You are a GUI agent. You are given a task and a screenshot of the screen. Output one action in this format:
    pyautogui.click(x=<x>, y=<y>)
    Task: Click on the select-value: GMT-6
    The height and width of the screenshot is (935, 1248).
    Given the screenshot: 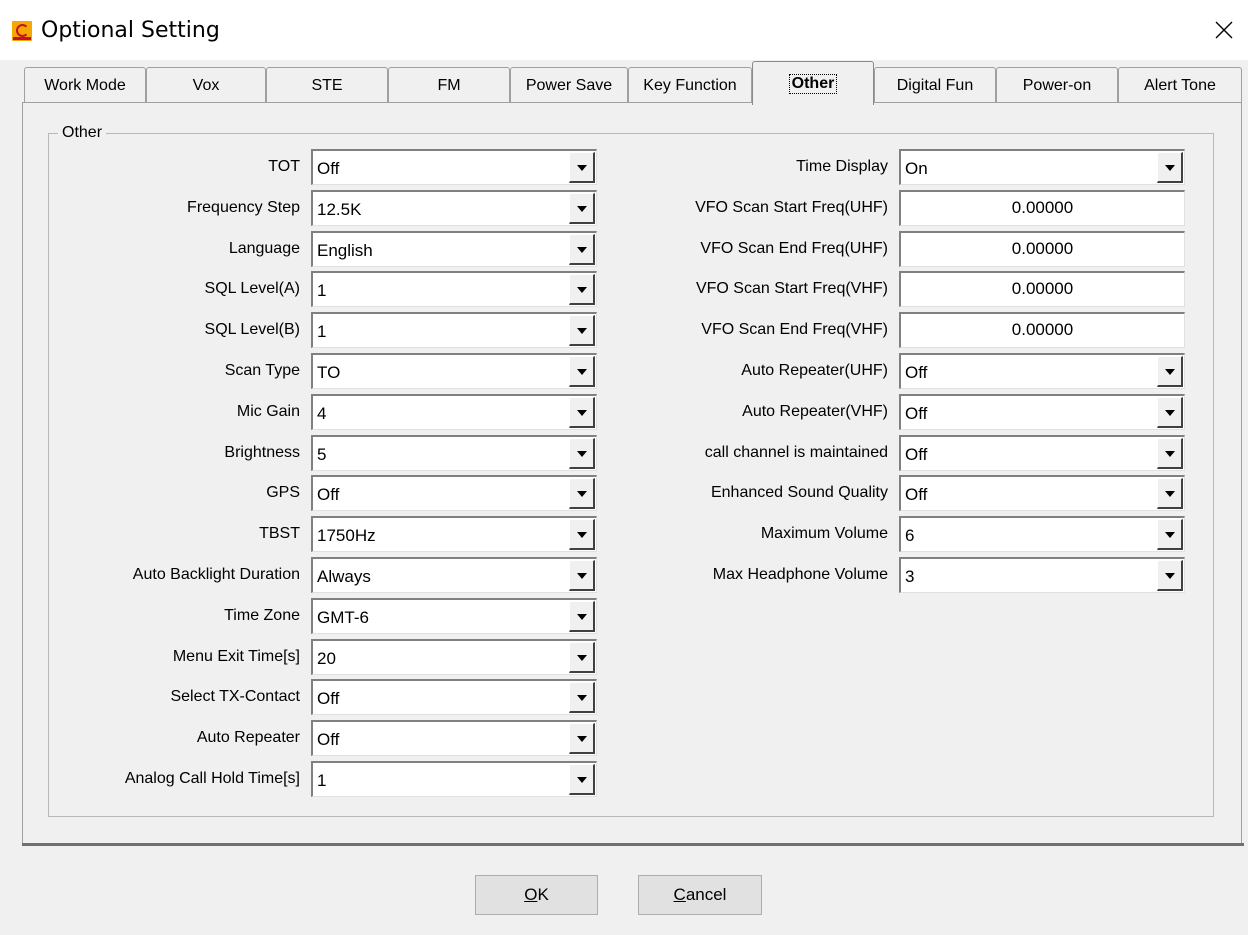 What is the action you would take?
    pyautogui.click(x=343, y=617)
    